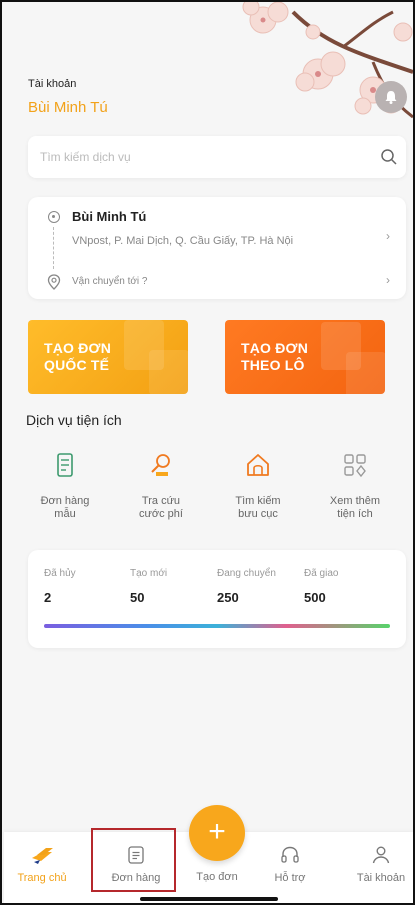 Image resolution: width=415 pixels, height=905 pixels. What do you see at coordinates (74, 420) in the screenshot?
I see `services-title: Dịch vụ tiện ích` at bounding box center [74, 420].